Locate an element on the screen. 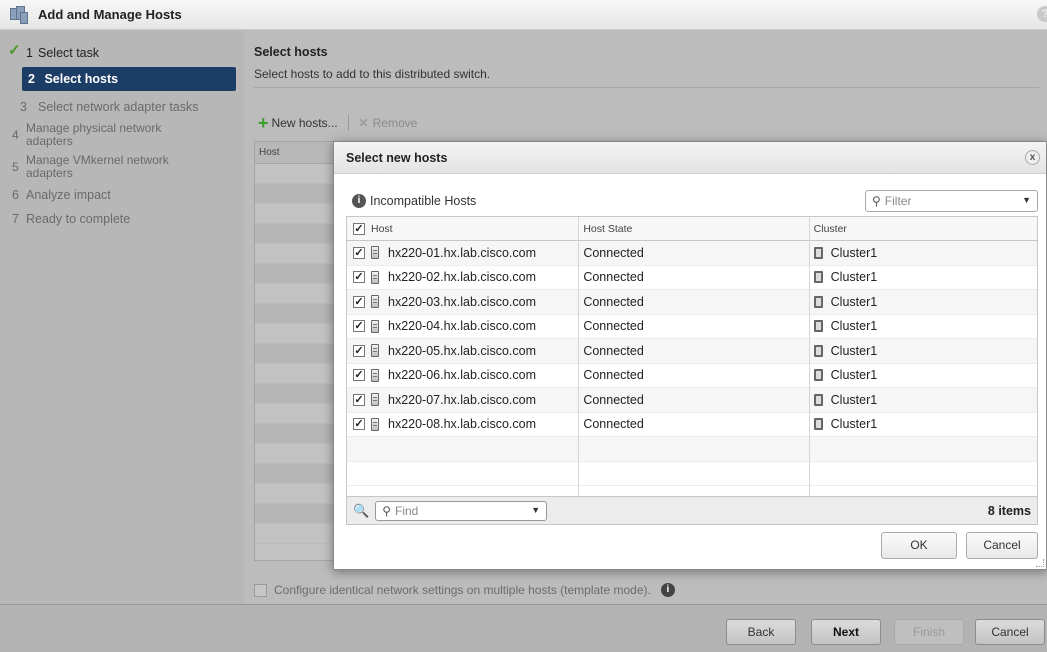 The width and height of the screenshot is (1047, 652). remove-icon: ✕ is located at coordinates (363, 123).